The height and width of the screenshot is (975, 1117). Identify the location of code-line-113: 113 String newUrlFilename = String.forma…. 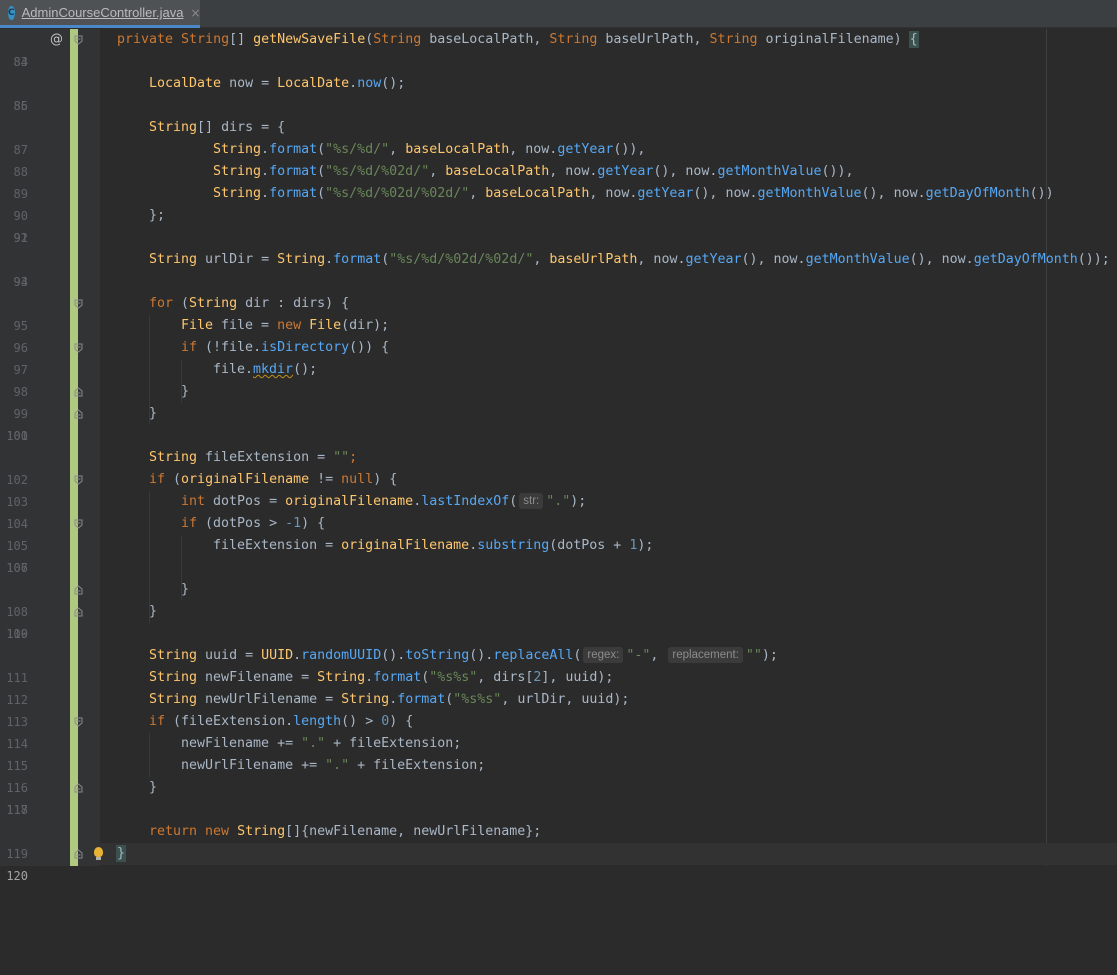
(558, 709).